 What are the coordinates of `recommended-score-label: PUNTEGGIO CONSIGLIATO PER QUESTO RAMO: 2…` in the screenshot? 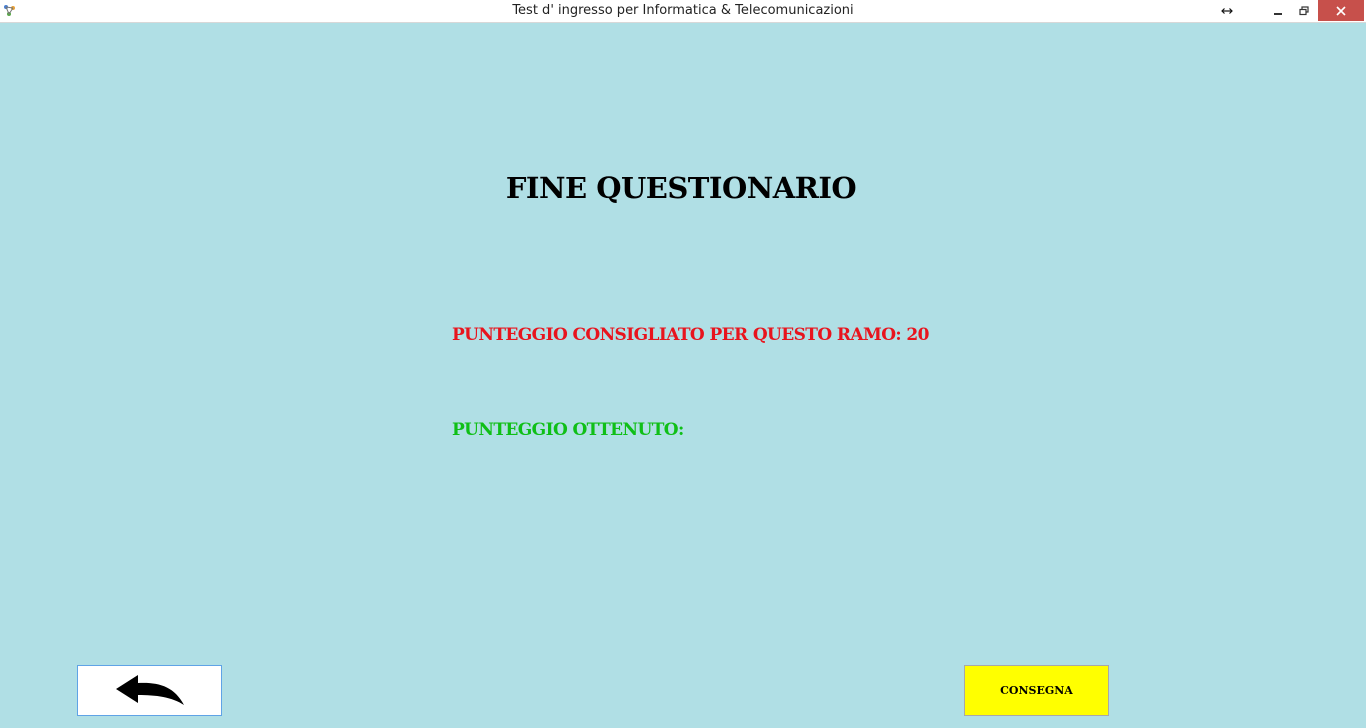 It's located at (690, 335).